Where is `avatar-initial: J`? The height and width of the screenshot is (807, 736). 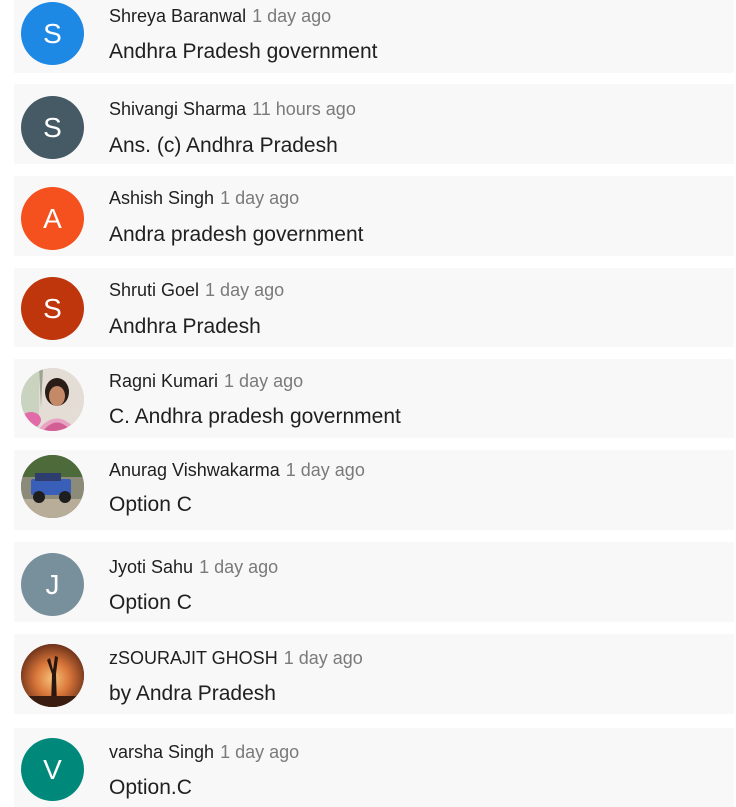 avatar-initial: J is located at coordinates (52, 584).